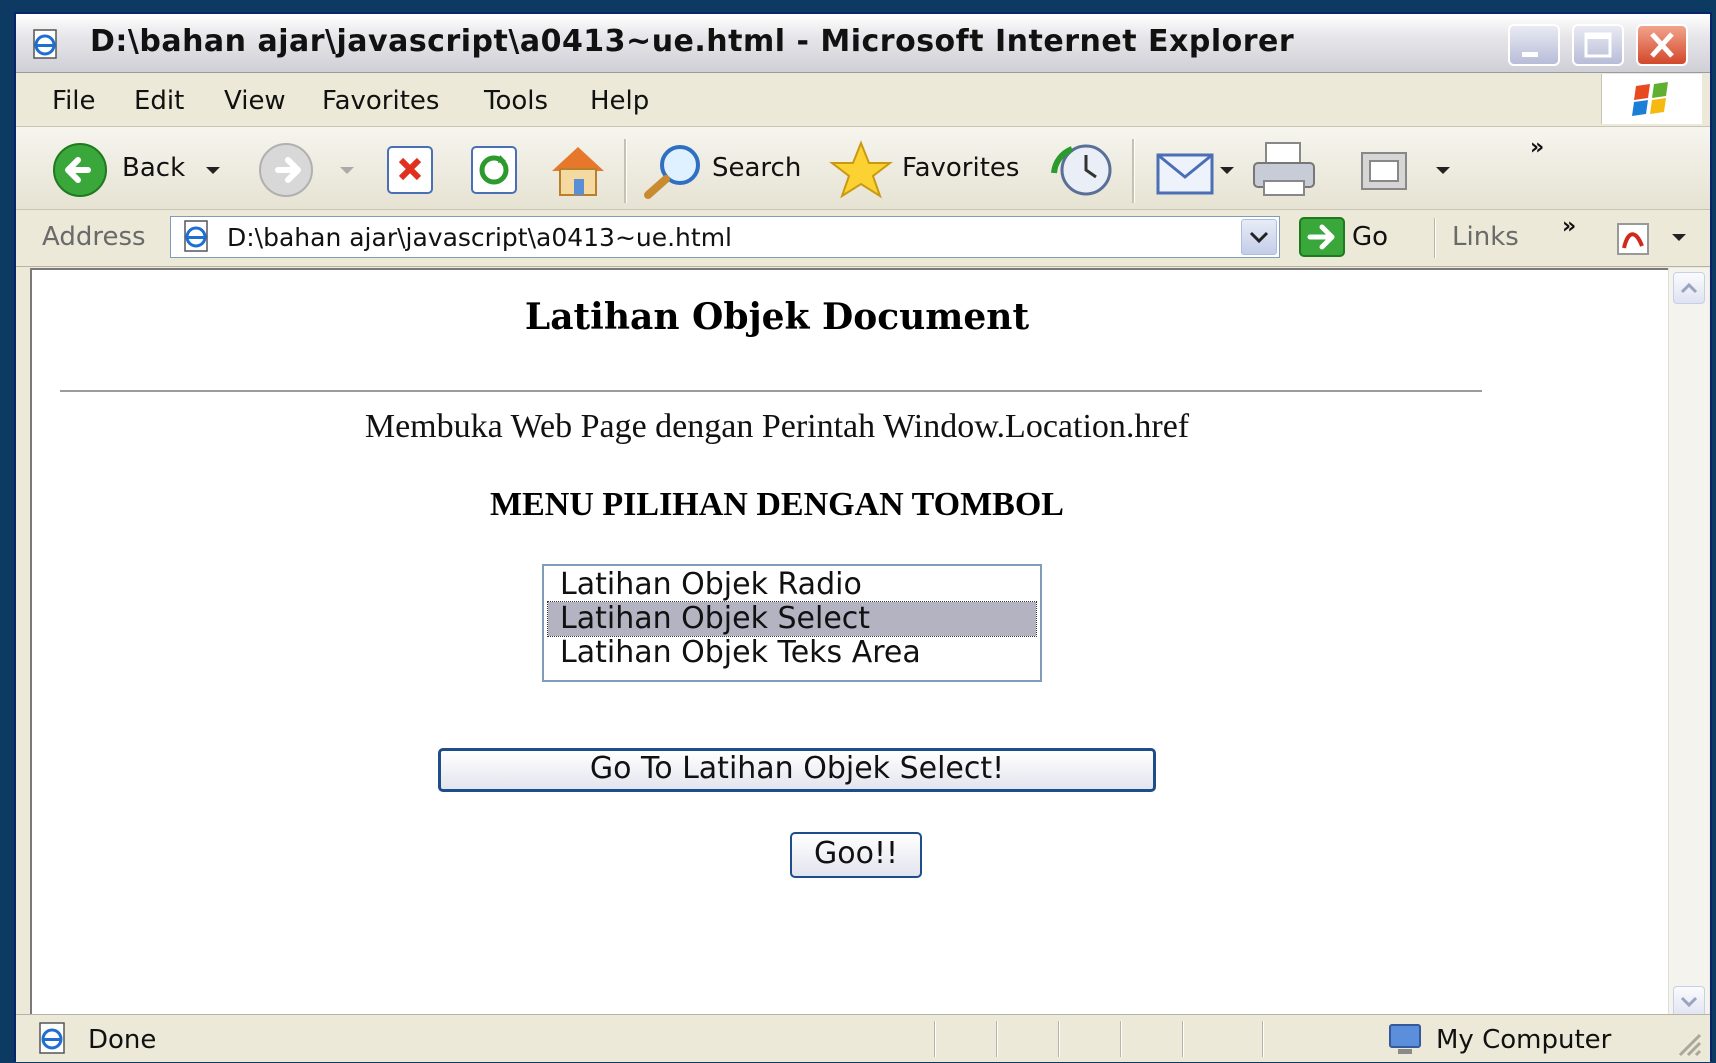  I want to click on forward-button, so click(286, 172).